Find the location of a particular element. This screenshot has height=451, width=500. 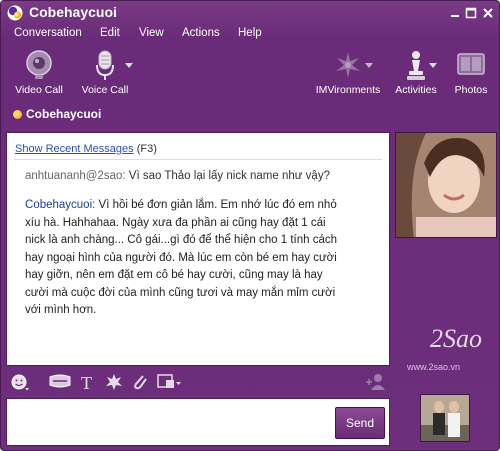

format-toolbar: T is located at coordinates (198, 382).